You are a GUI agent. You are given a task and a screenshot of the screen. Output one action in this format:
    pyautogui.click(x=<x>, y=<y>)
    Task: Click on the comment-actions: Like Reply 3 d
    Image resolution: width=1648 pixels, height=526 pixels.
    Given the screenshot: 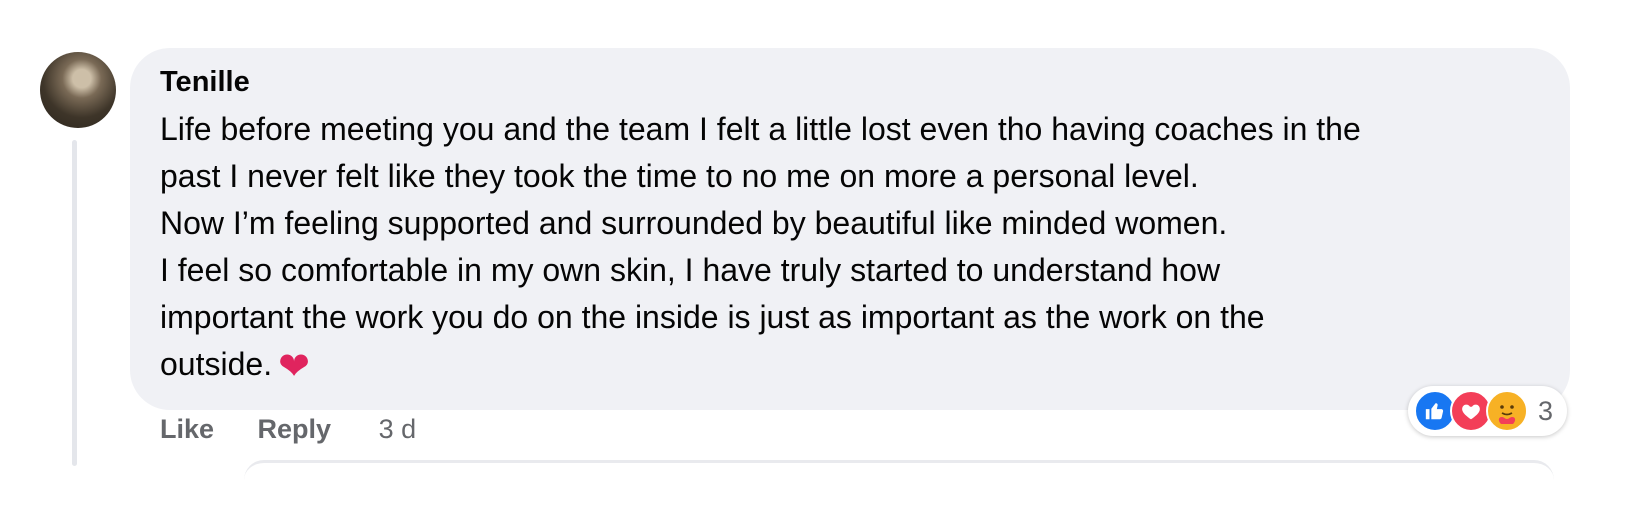 What is the action you would take?
    pyautogui.click(x=288, y=429)
    